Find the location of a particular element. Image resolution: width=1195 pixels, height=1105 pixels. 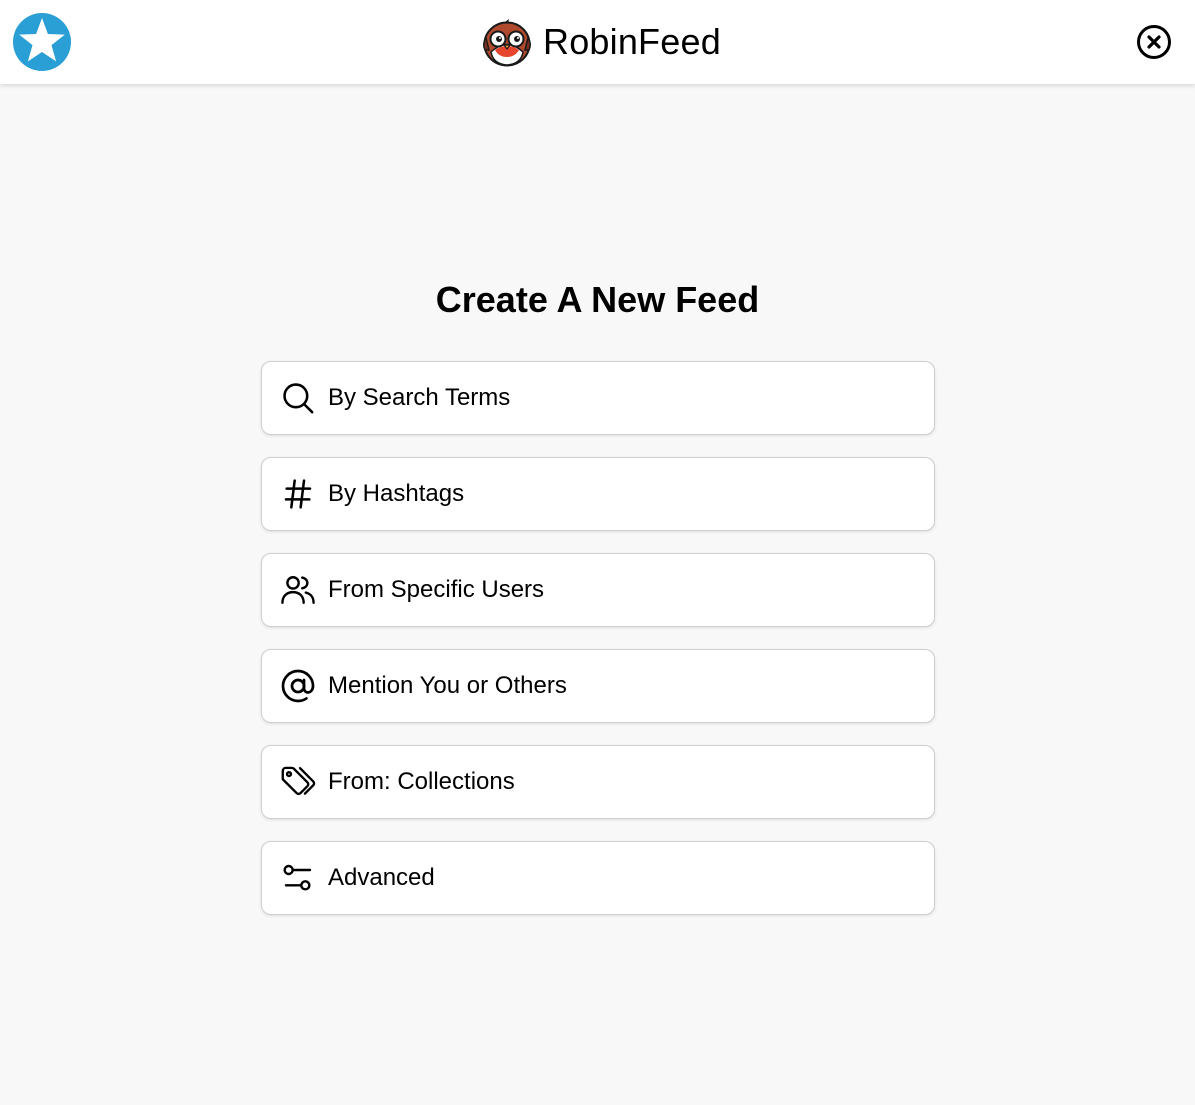

option-mentions: Mention You or Others is located at coordinates (598, 686).